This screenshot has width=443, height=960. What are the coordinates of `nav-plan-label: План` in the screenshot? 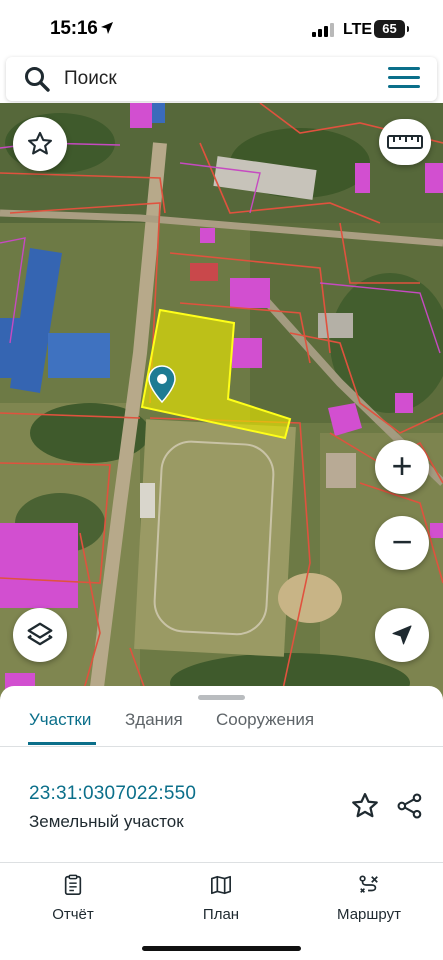 It's located at (221, 914).